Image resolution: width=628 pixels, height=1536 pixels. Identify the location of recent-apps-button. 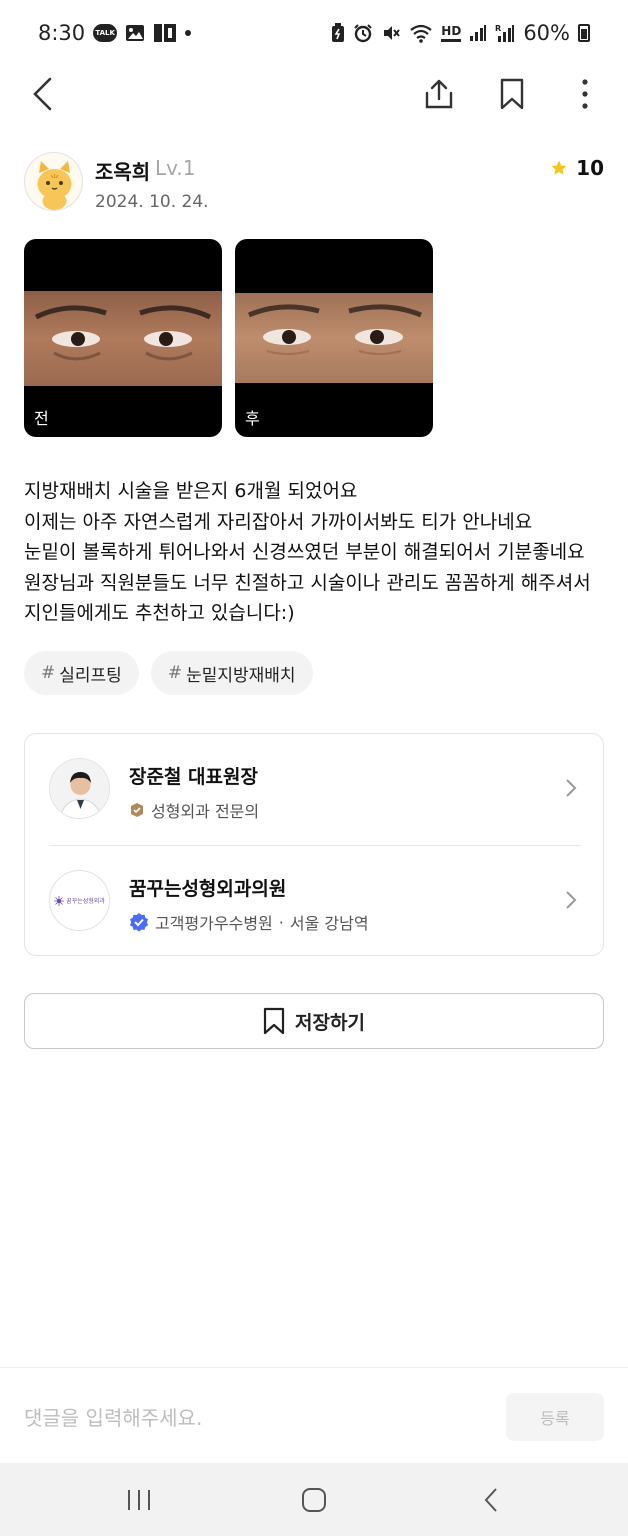
(139, 1500).